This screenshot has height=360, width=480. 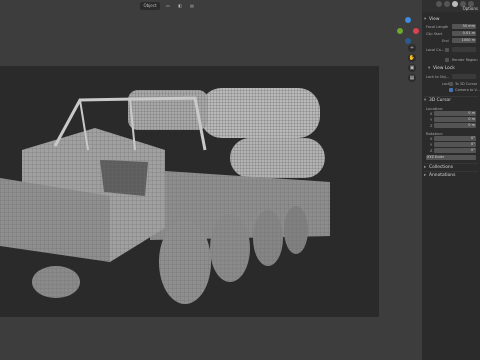 I want to click on clip-start-label: Clip Start, so click(x=434, y=34).